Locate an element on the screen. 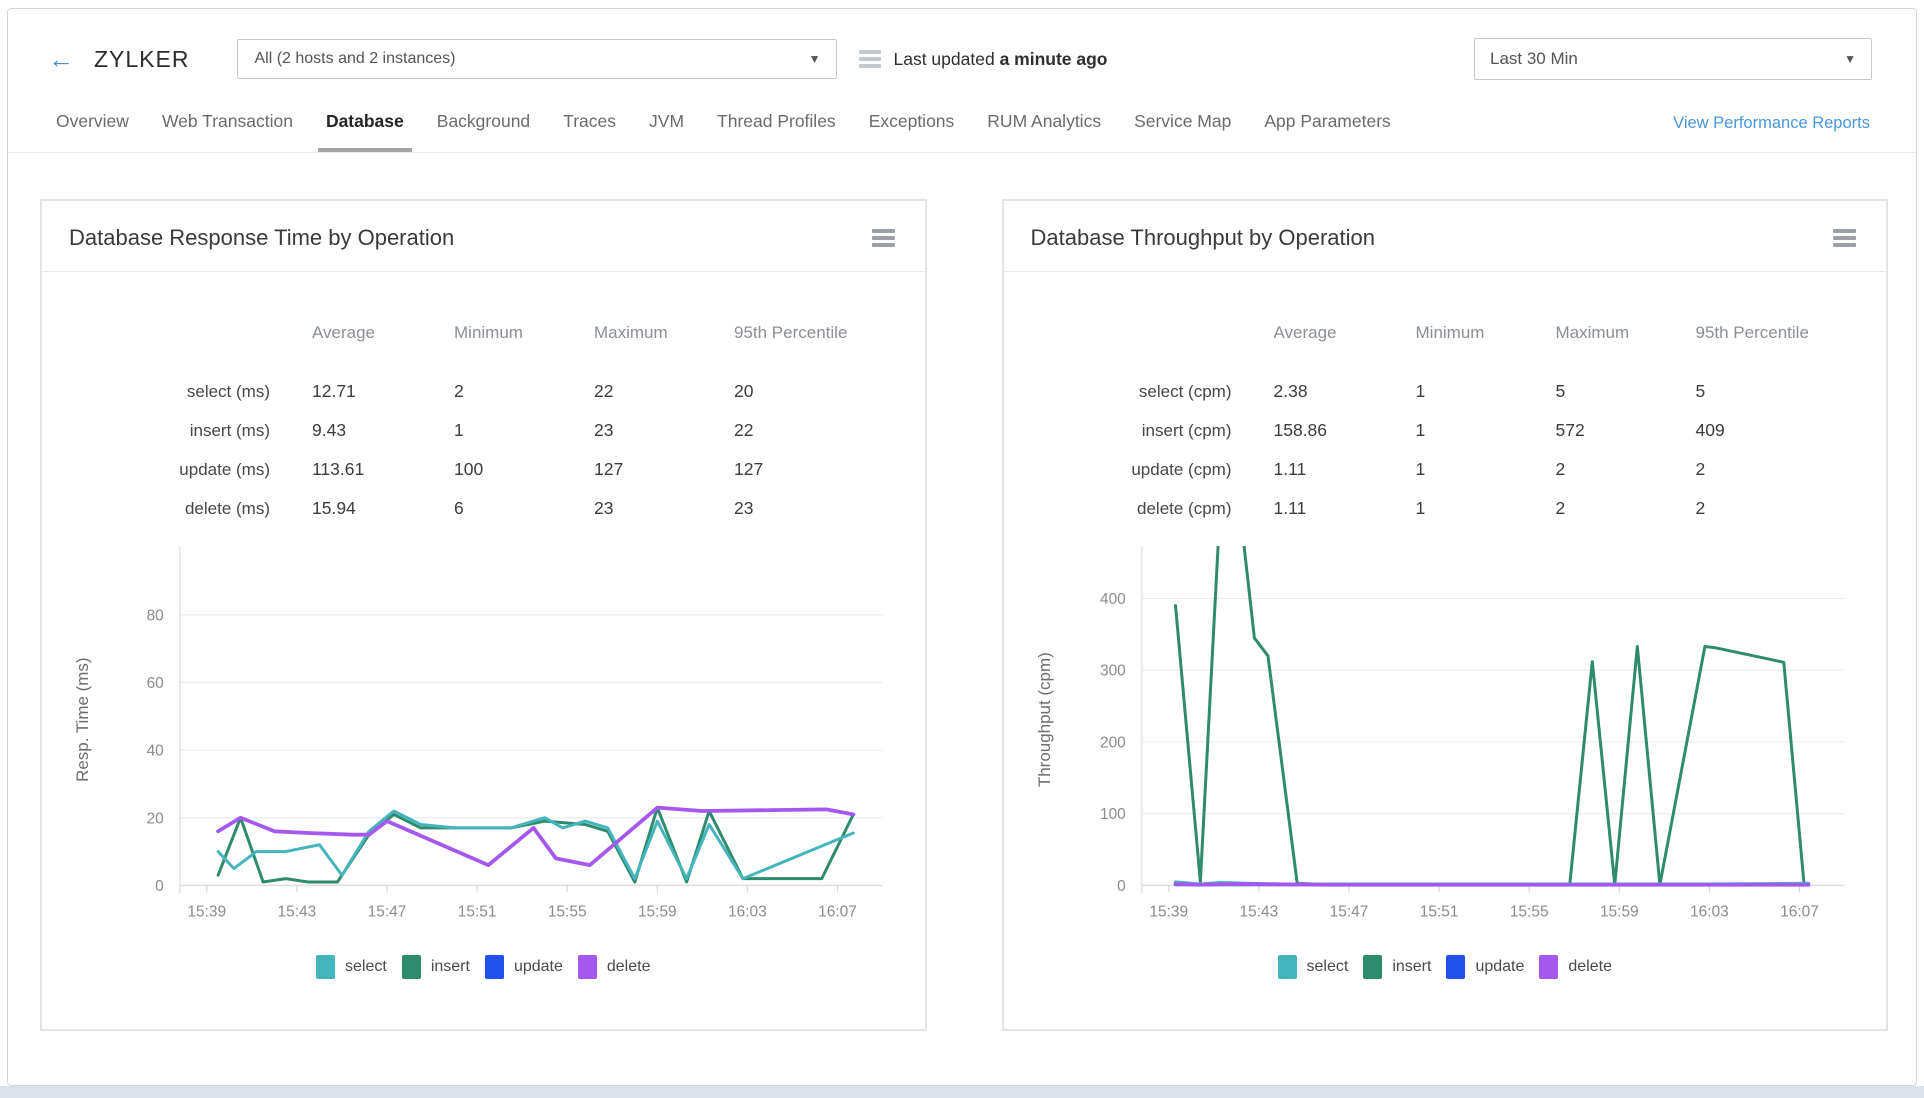 Image resolution: width=1924 pixels, height=1098 pixels. svg-text: 300 is located at coordinates (1112, 671).